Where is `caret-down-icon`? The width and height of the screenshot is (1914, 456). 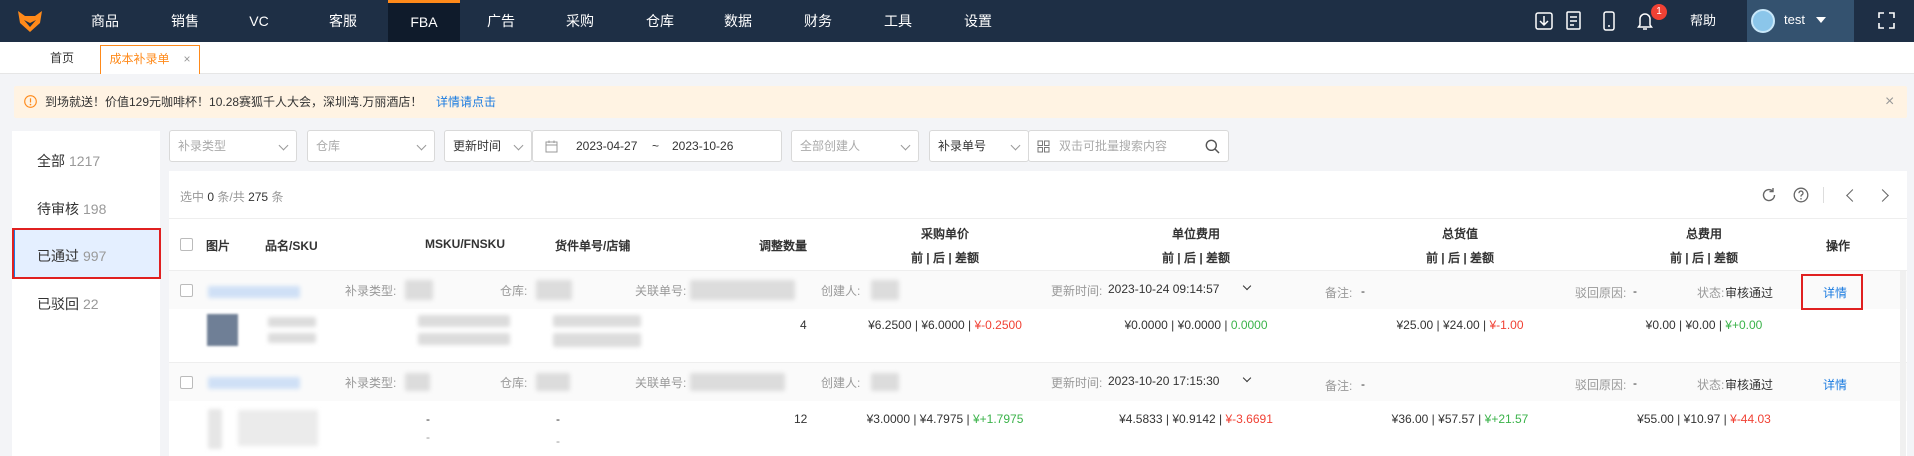 caret-down-icon is located at coordinates (1821, 20).